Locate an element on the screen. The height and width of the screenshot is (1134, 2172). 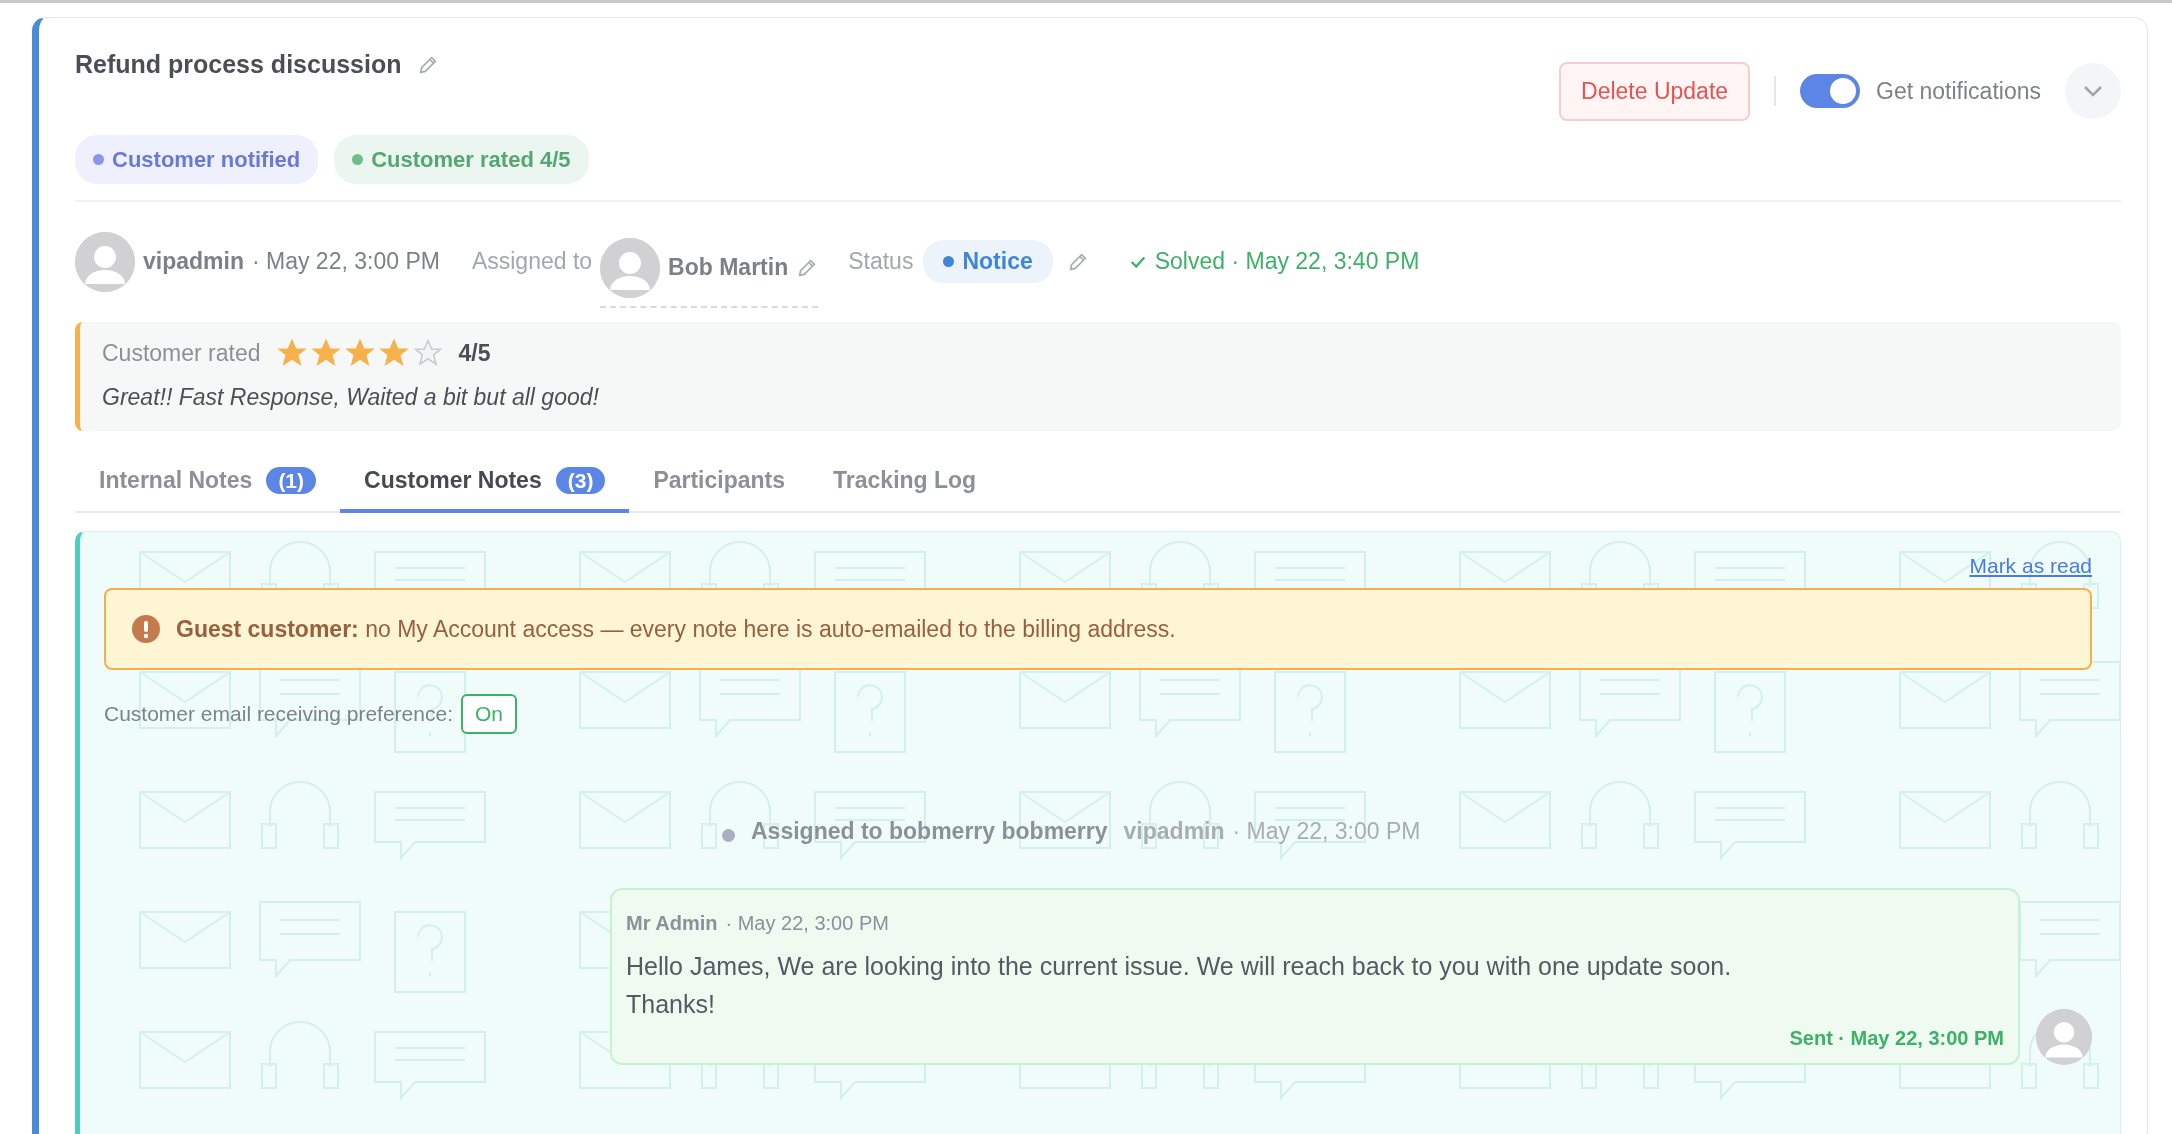
rating-label: Customer rated is located at coordinates (181, 353).